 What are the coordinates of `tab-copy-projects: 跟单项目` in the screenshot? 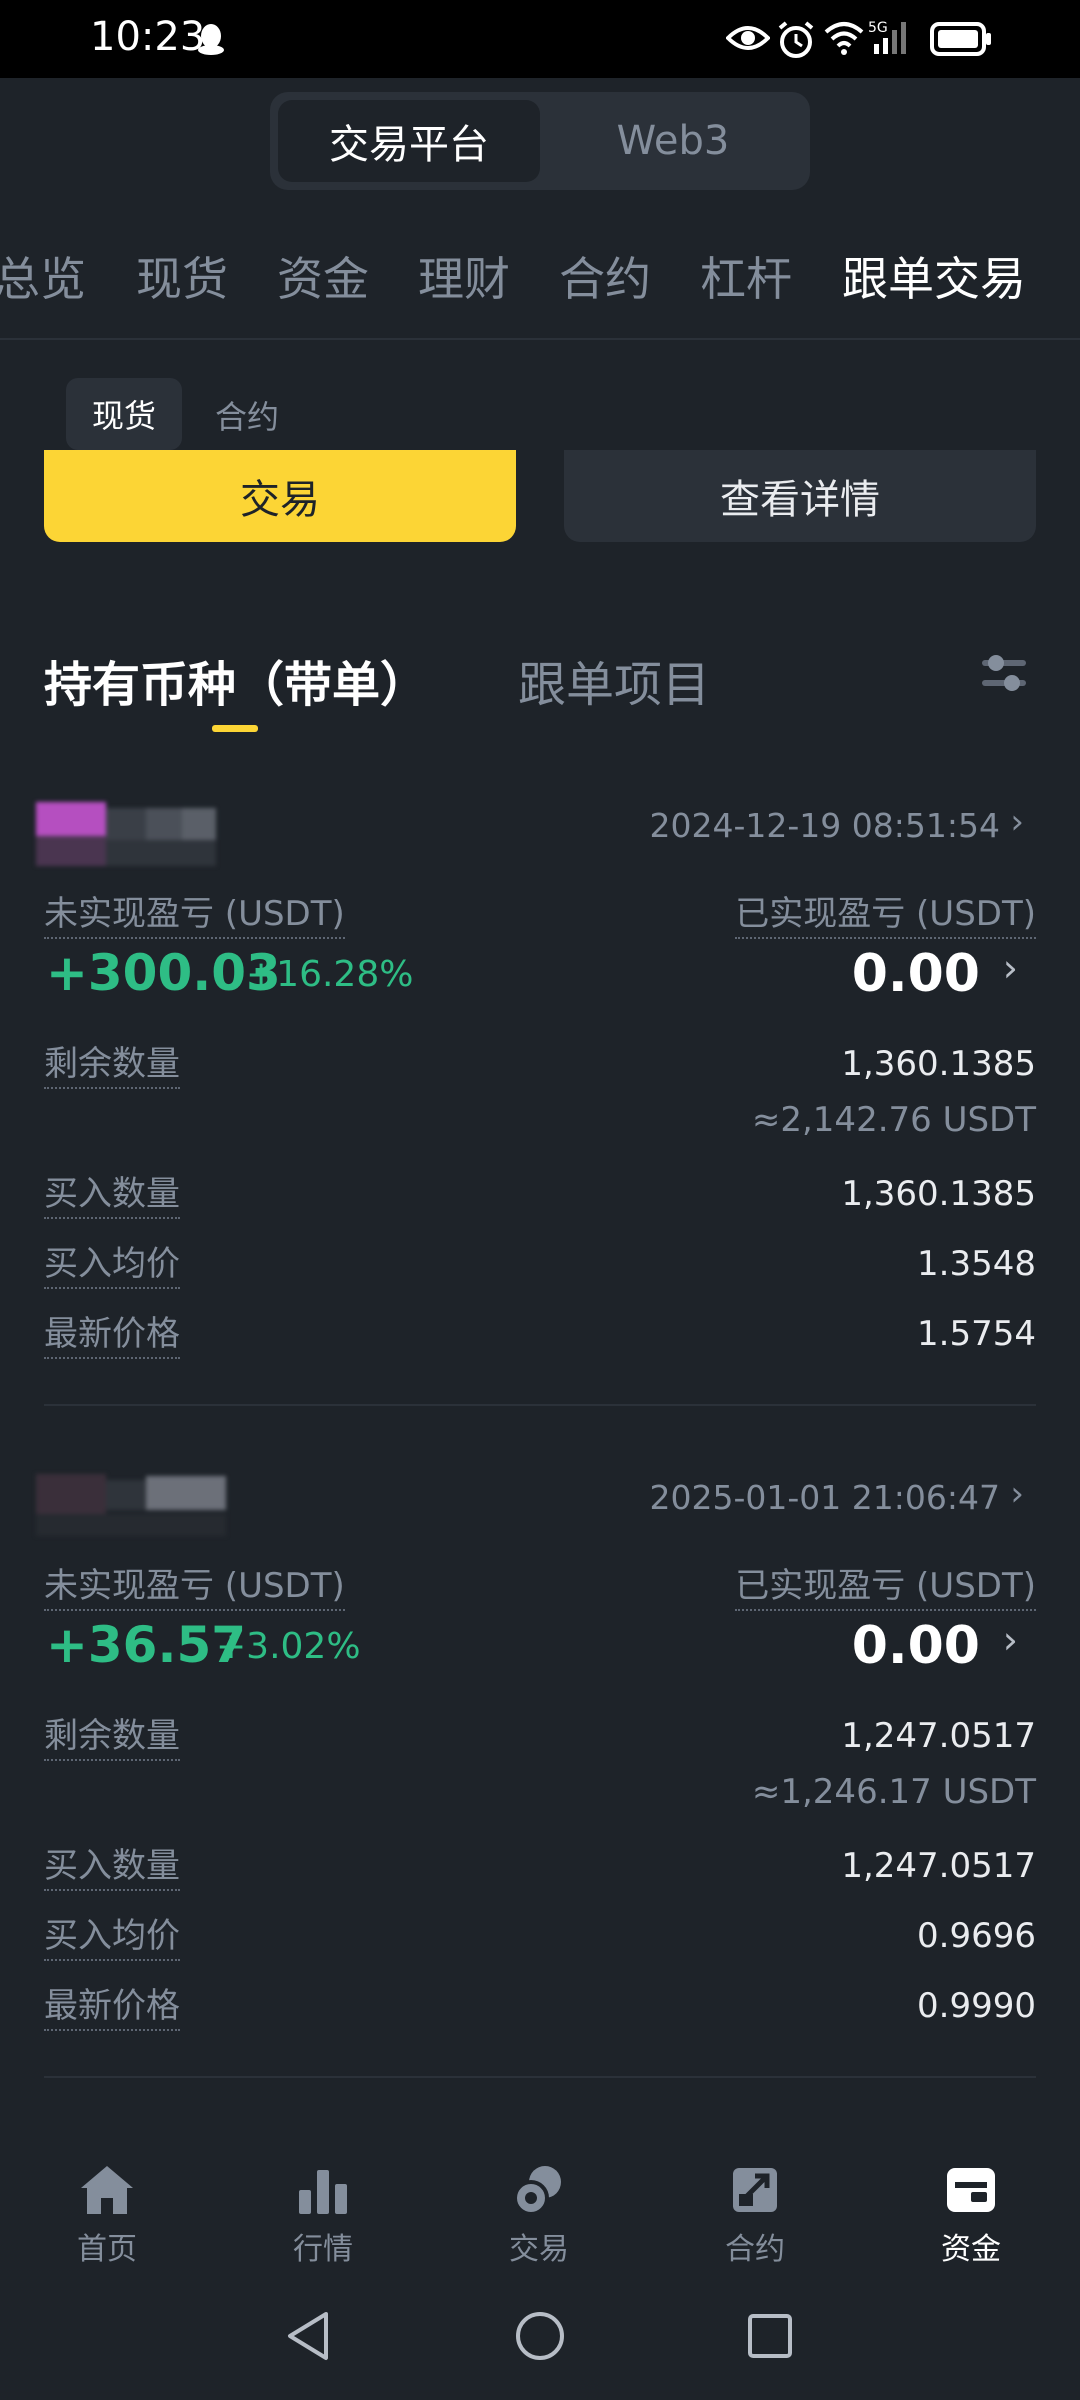 It's located at (614, 680).